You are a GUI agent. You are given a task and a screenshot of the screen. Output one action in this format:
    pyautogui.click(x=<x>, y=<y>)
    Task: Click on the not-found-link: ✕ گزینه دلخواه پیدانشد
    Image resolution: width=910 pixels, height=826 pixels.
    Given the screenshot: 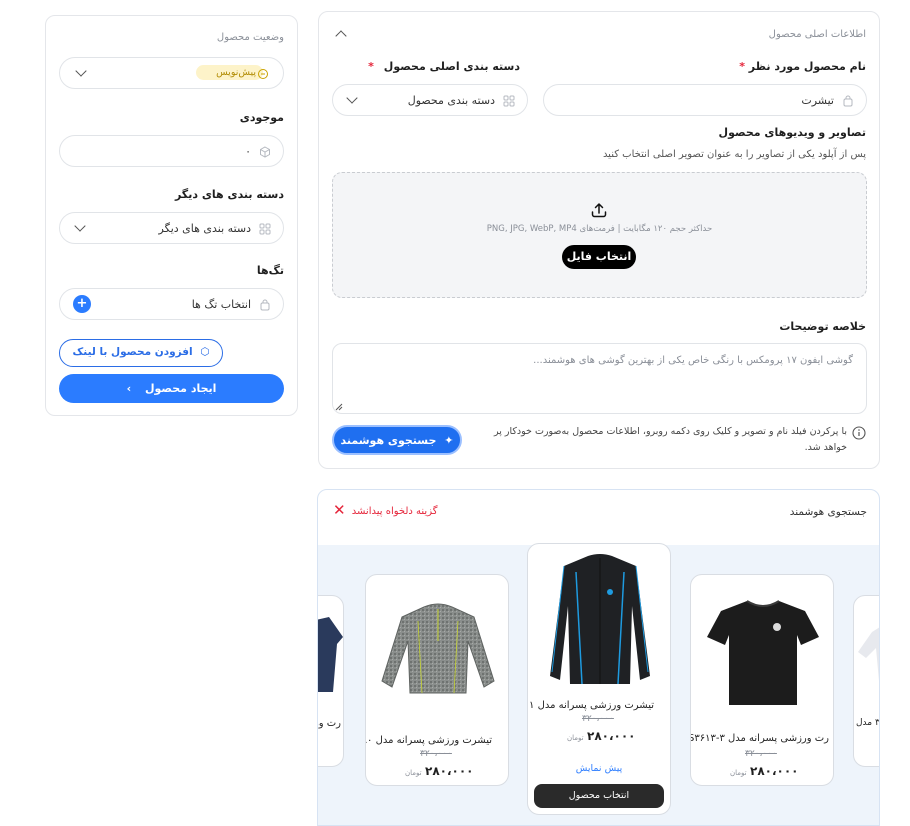 What is the action you would take?
    pyautogui.click(x=385, y=510)
    